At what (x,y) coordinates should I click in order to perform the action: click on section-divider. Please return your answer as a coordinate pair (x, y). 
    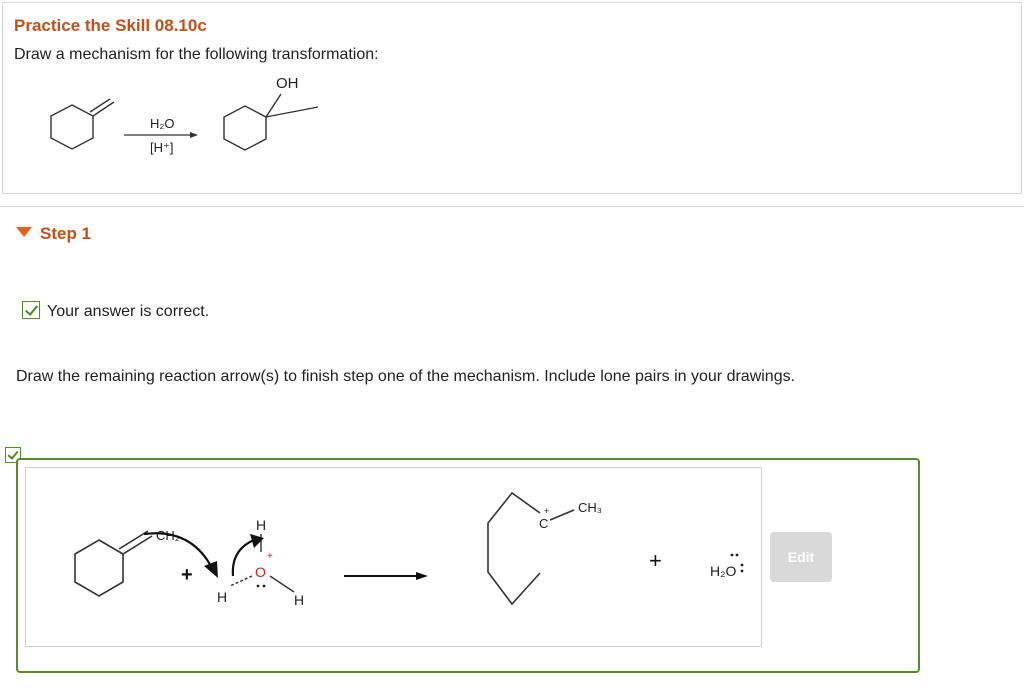
    Looking at the image, I should click on (512, 206).